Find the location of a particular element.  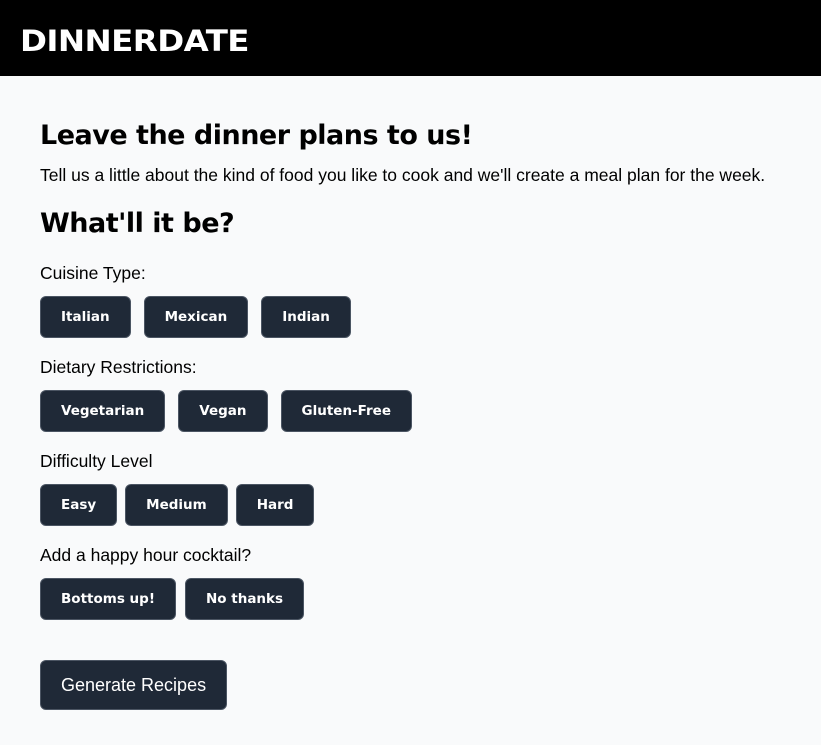

cocktail-no-button: No thanks is located at coordinates (244, 599).